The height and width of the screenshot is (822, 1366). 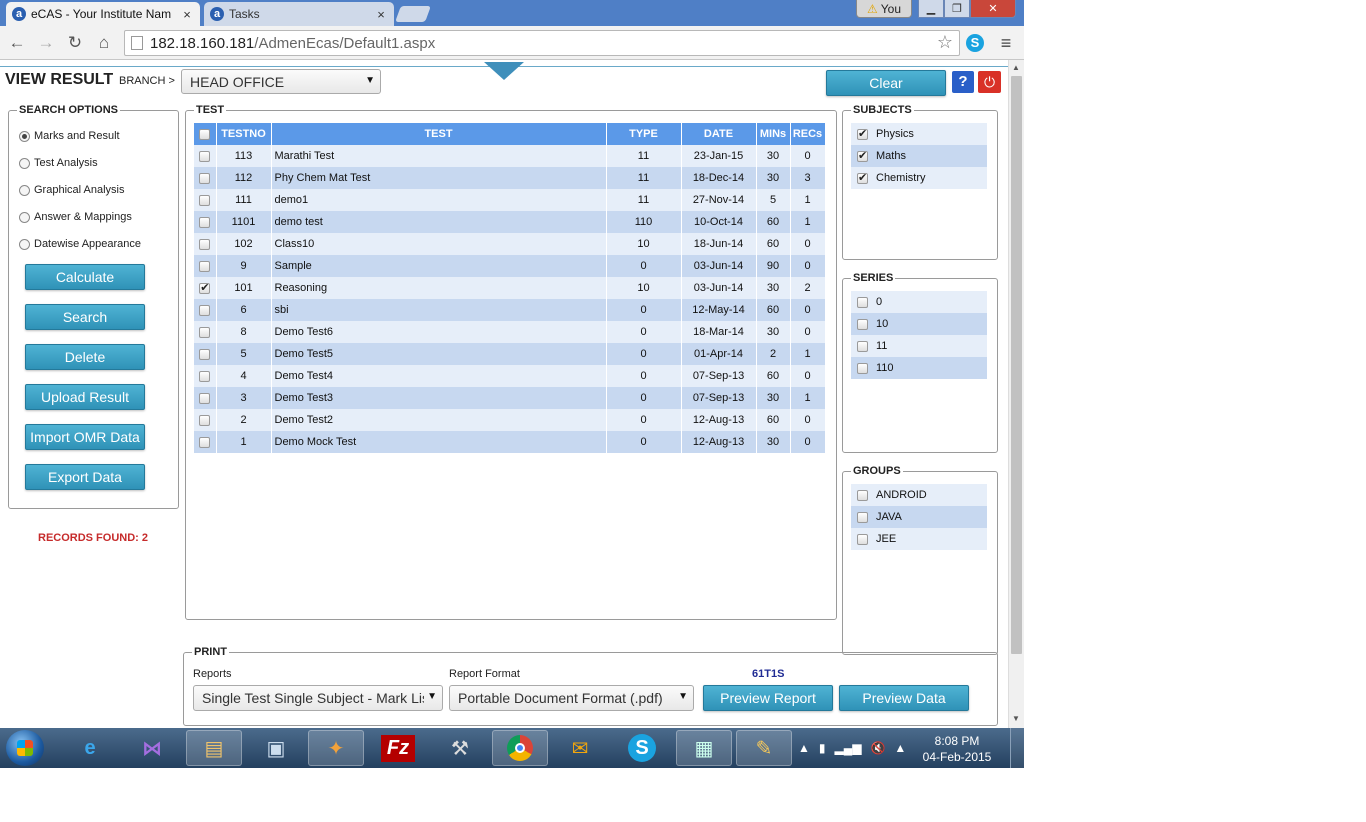 I want to click on search-option-radio: Answer & Mappings, so click(x=75, y=217).